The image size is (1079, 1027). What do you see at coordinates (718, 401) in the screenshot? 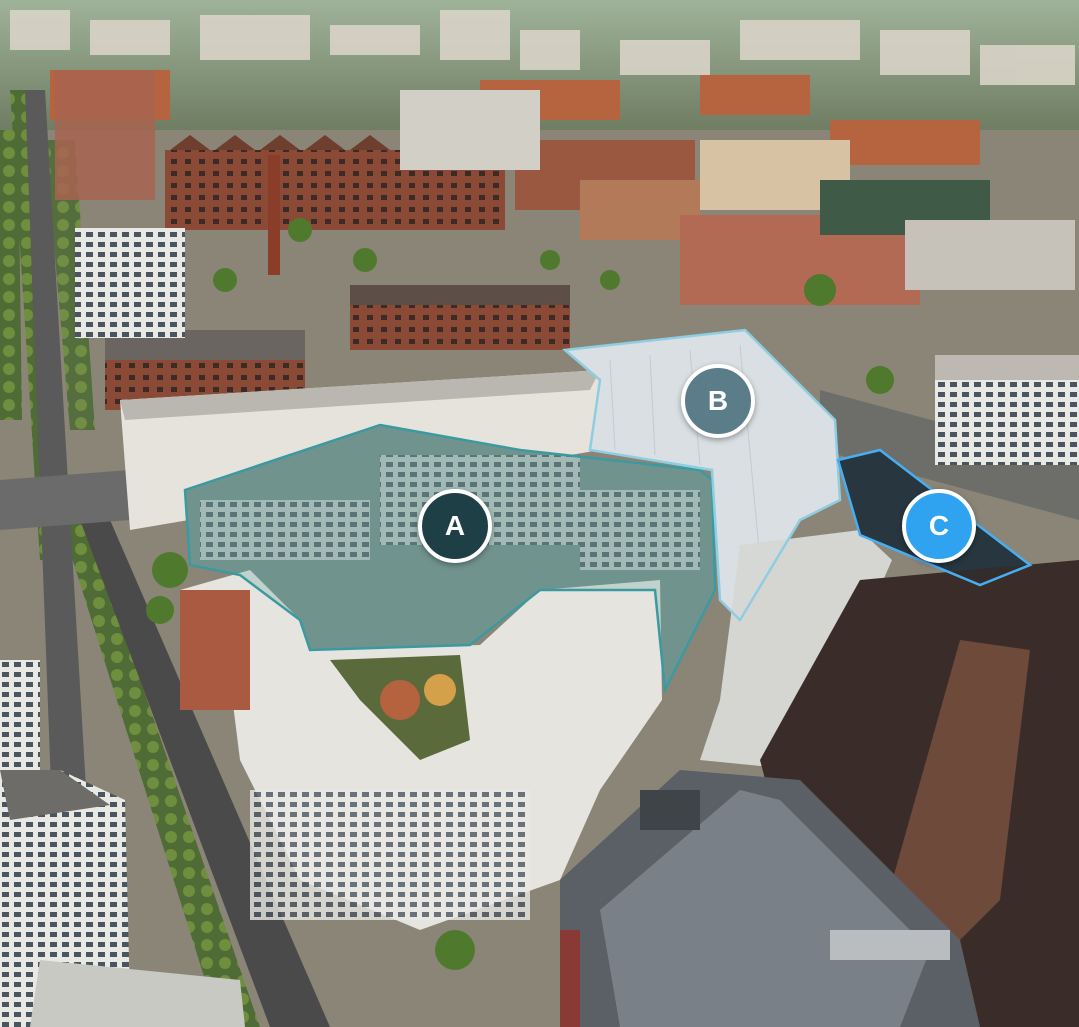
I see `area-b-marker: B` at bounding box center [718, 401].